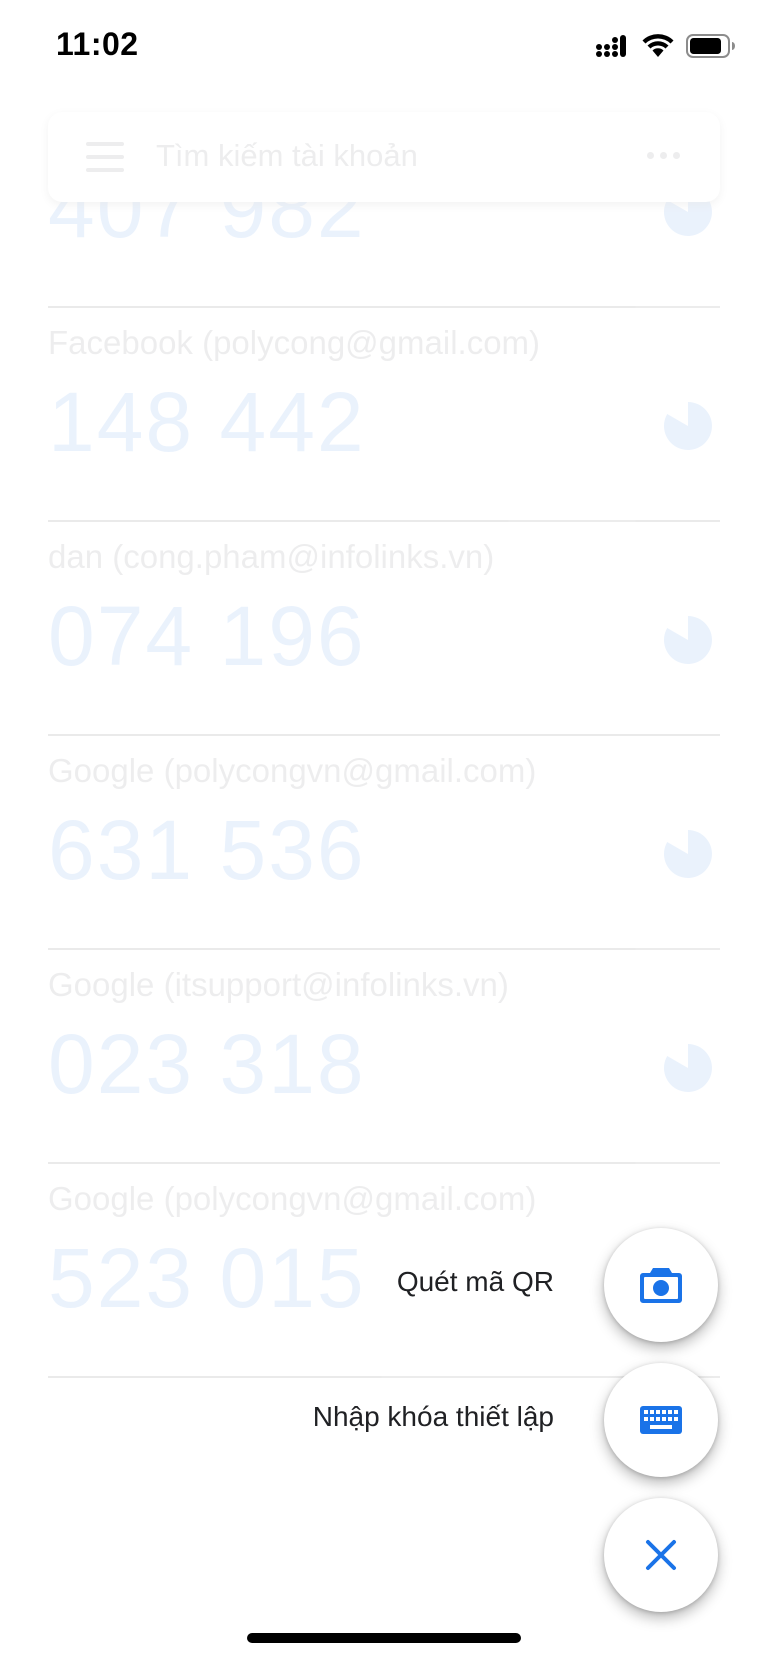 The height and width of the screenshot is (1663, 768). I want to click on search-bar: Tìm kiếm tài khoản, so click(384, 157).